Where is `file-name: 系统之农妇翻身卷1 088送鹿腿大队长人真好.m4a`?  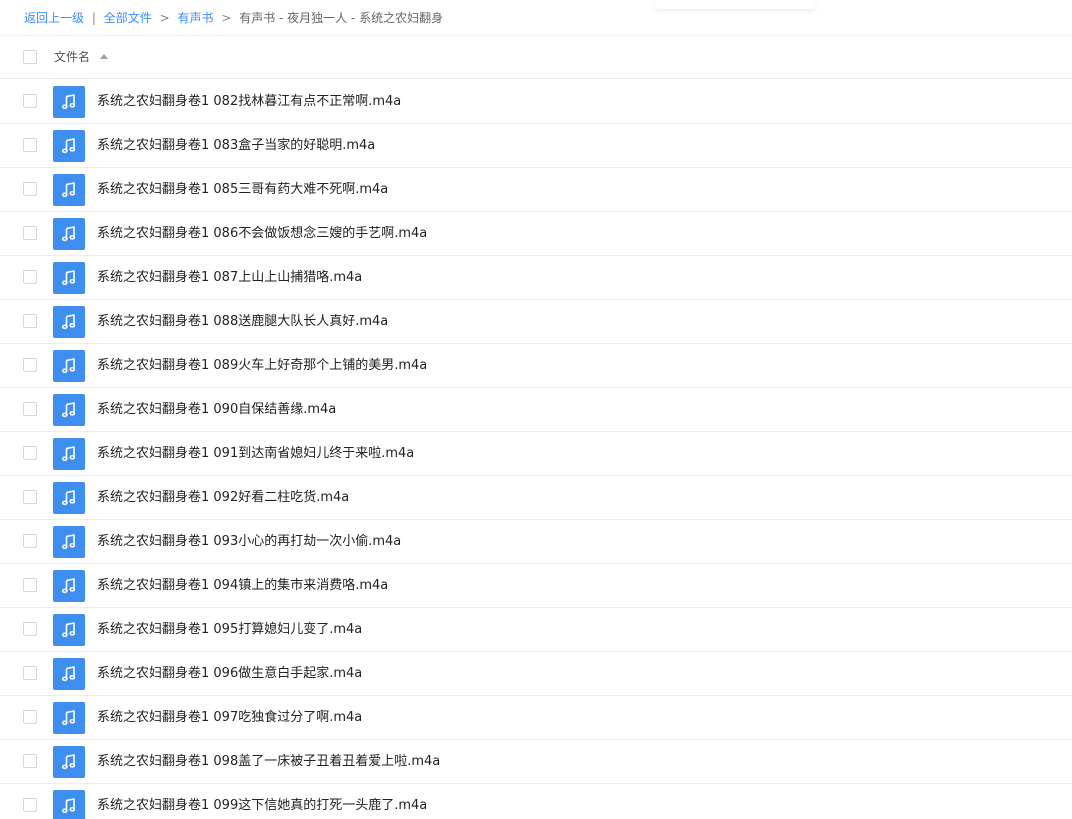 file-name: 系统之农妇翻身卷1 088送鹿腿大队长人真好.m4a is located at coordinates (242, 322).